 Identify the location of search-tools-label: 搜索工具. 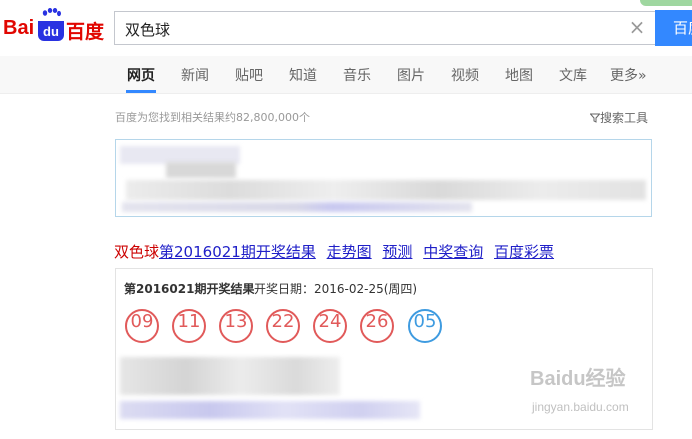
(624, 118).